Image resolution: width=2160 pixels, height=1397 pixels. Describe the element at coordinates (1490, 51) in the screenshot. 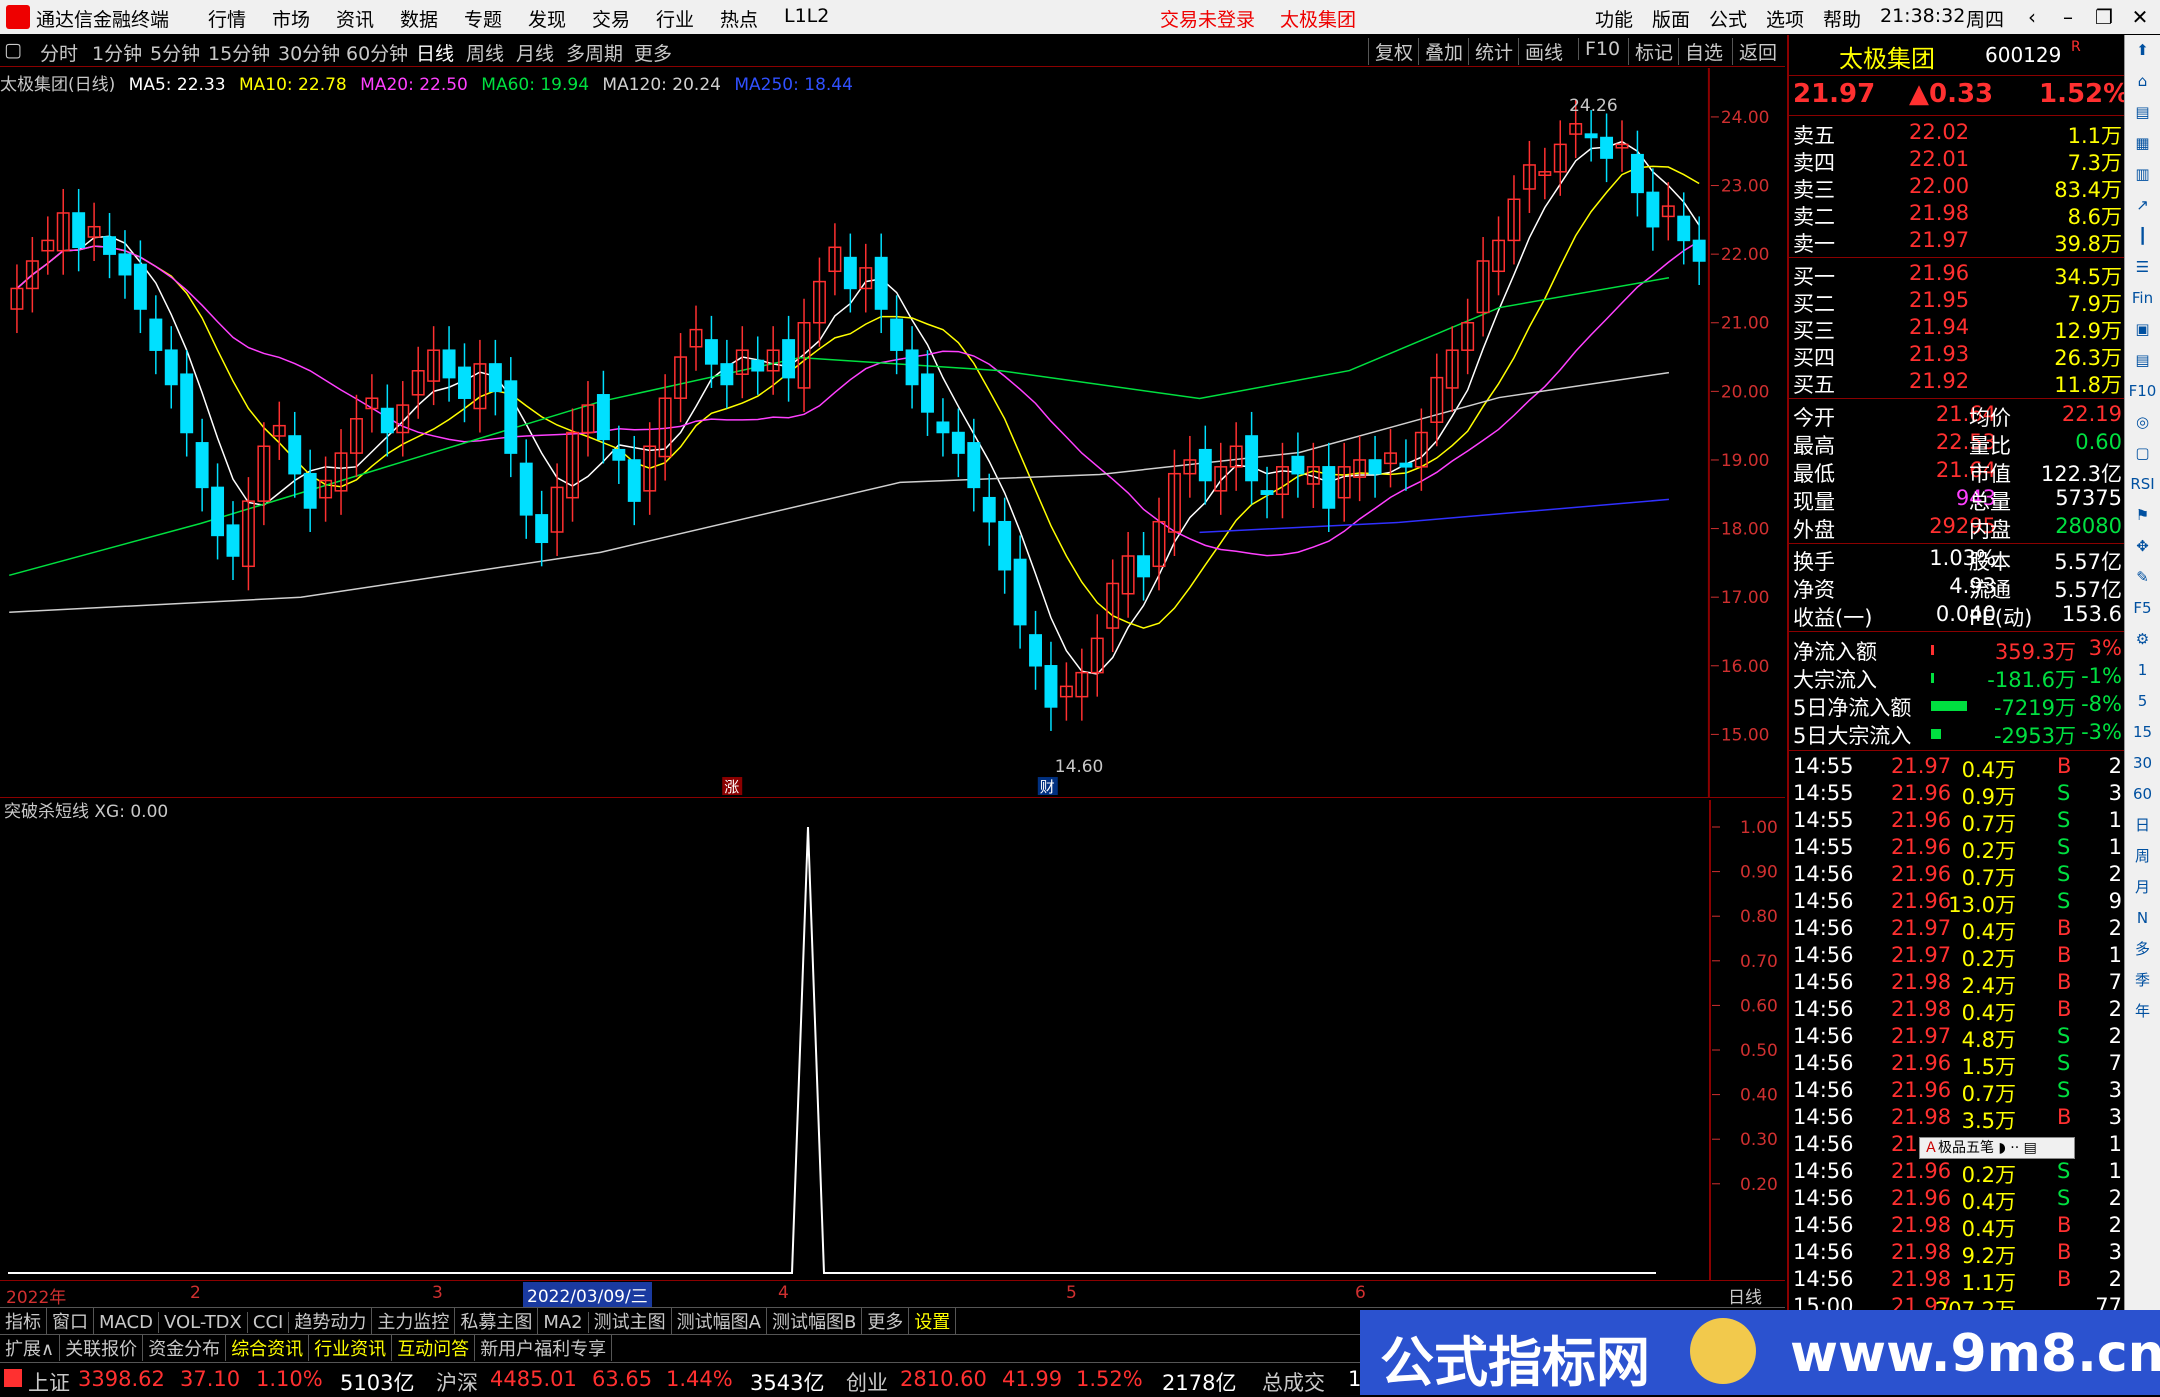

I see `btn-stats: 统计` at that location.